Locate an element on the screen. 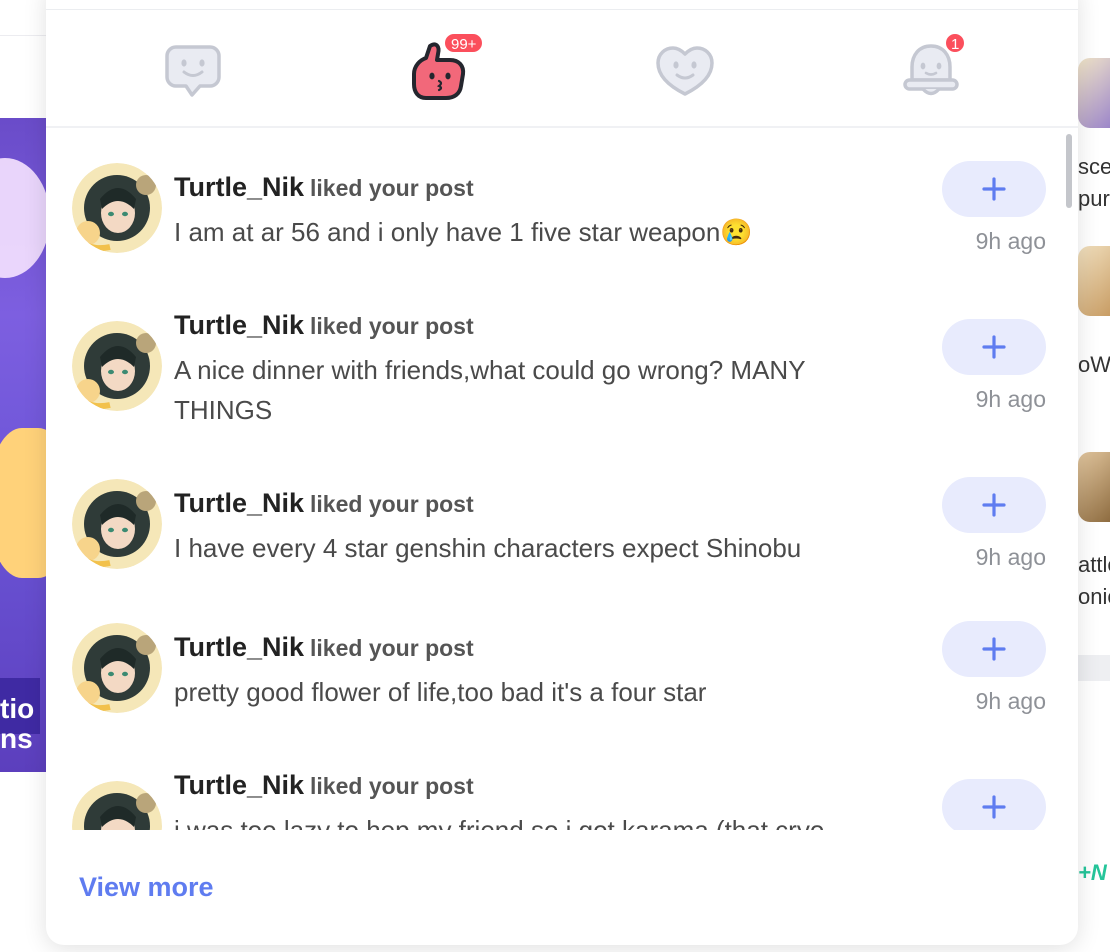 This screenshot has height=952, width=1110. tab-comments is located at coordinates (193, 71).